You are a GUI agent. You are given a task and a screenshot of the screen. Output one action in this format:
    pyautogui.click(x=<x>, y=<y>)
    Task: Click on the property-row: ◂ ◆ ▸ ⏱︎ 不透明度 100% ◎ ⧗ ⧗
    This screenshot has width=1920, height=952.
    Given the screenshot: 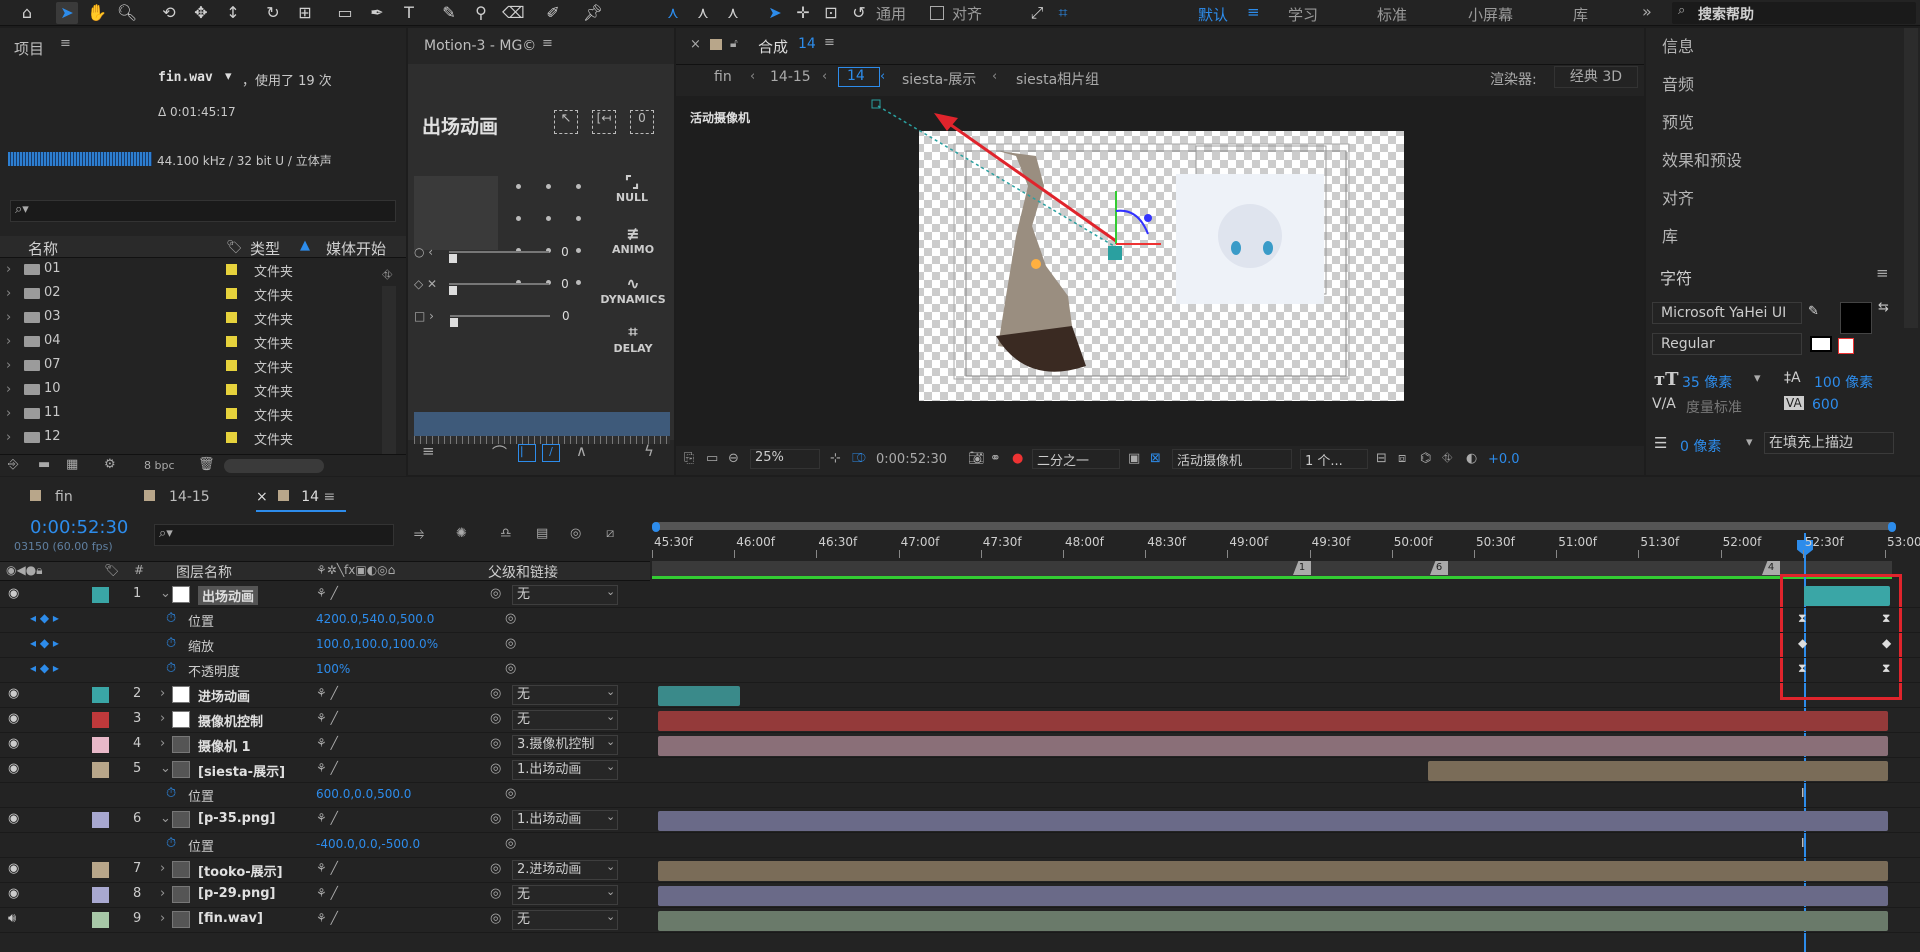 What is the action you would take?
    pyautogui.click(x=960, y=670)
    